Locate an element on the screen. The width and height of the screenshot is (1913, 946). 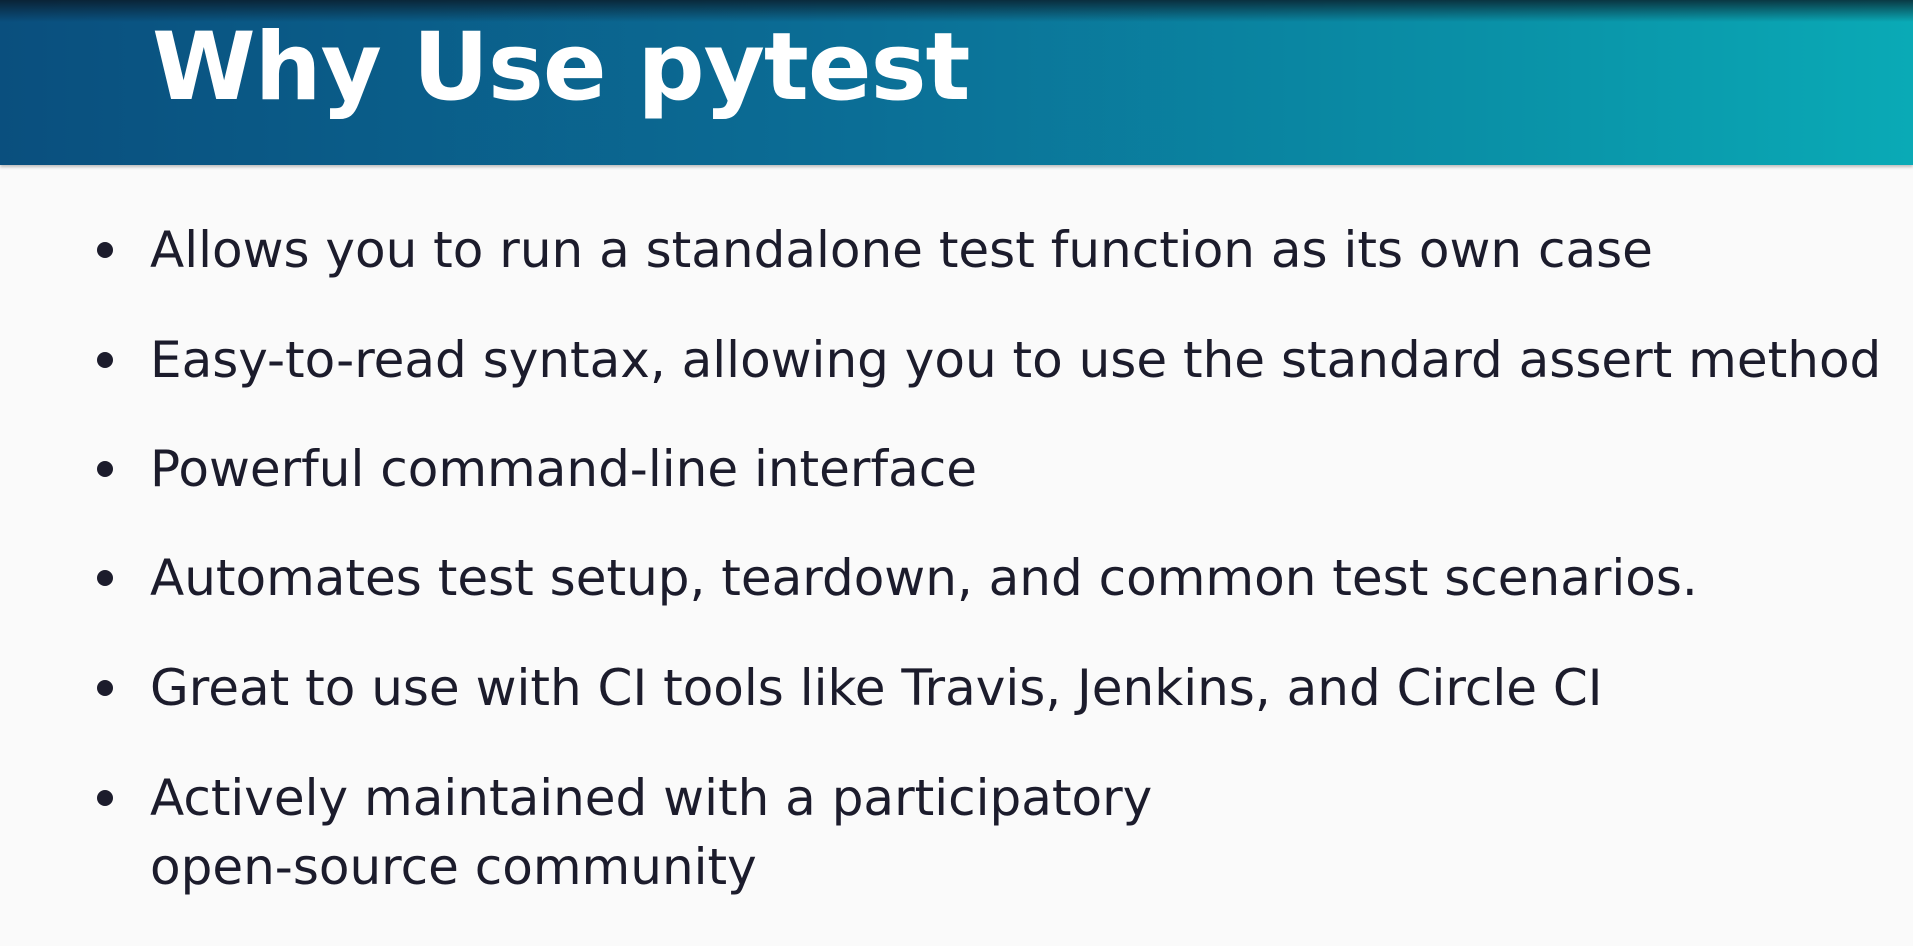
slide-title: Why Use pytest is located at coordinates (561, 67).